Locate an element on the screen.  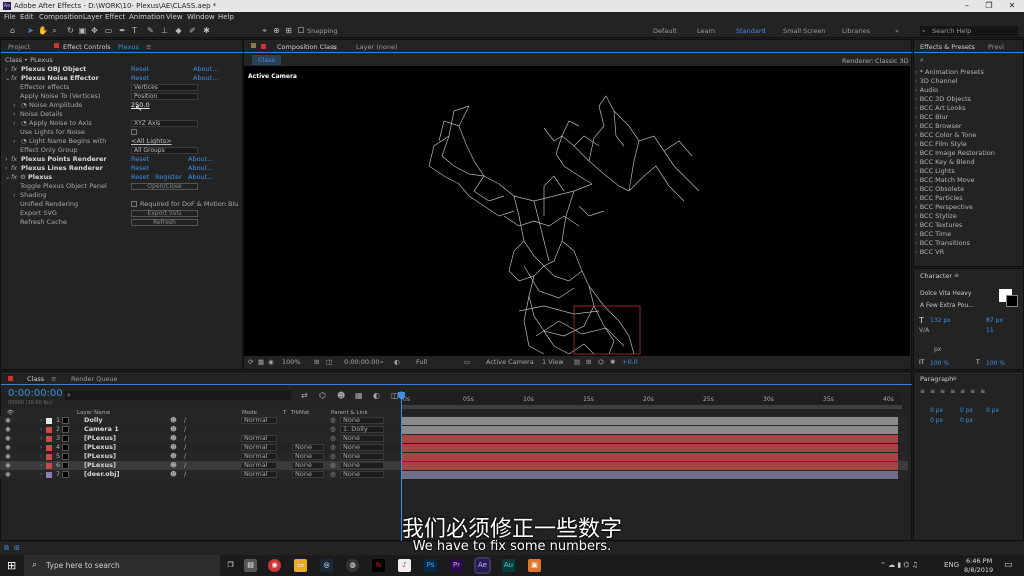
workspace-standard: Standard is located at coordinates (751, 31).